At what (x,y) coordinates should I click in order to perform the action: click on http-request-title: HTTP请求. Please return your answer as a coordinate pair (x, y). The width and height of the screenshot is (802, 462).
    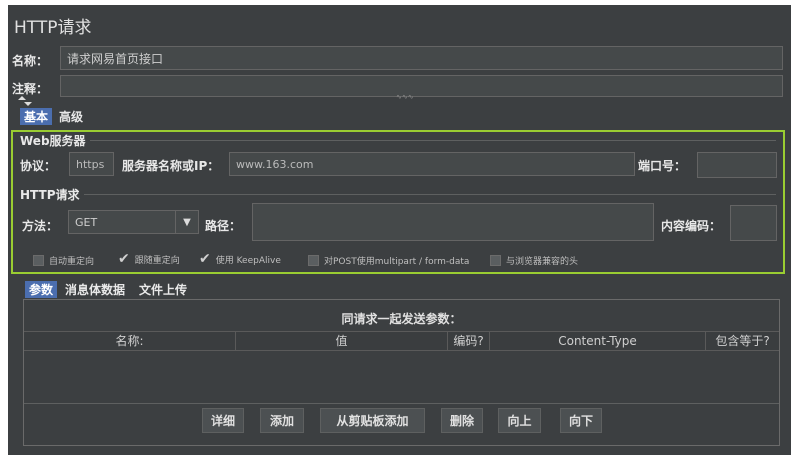
    Looking at the image, I should click on (50, 195).